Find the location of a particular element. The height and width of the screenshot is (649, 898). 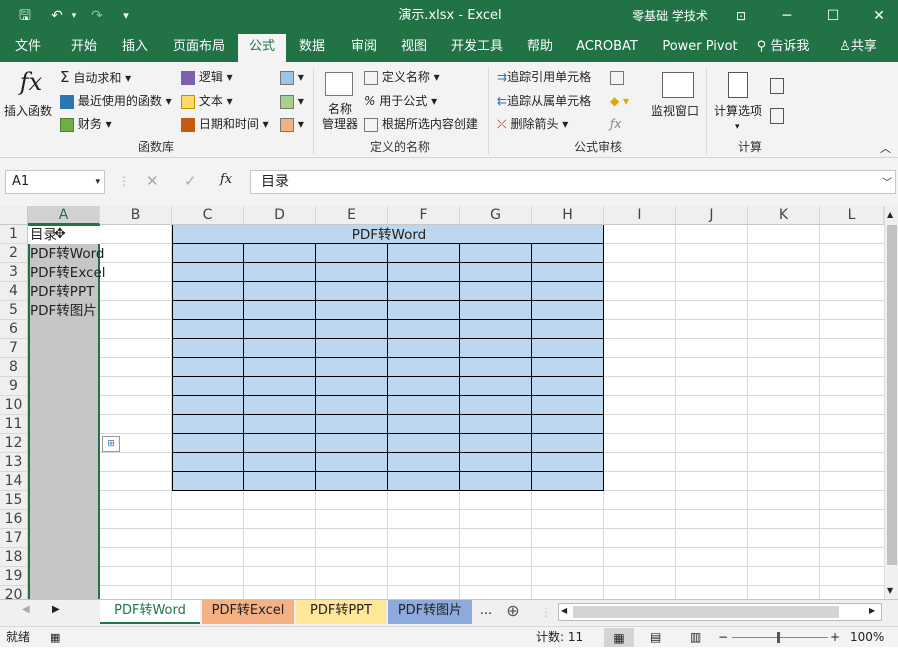

insert-function-fx-icon: fx is located at coordinates (226, 179).